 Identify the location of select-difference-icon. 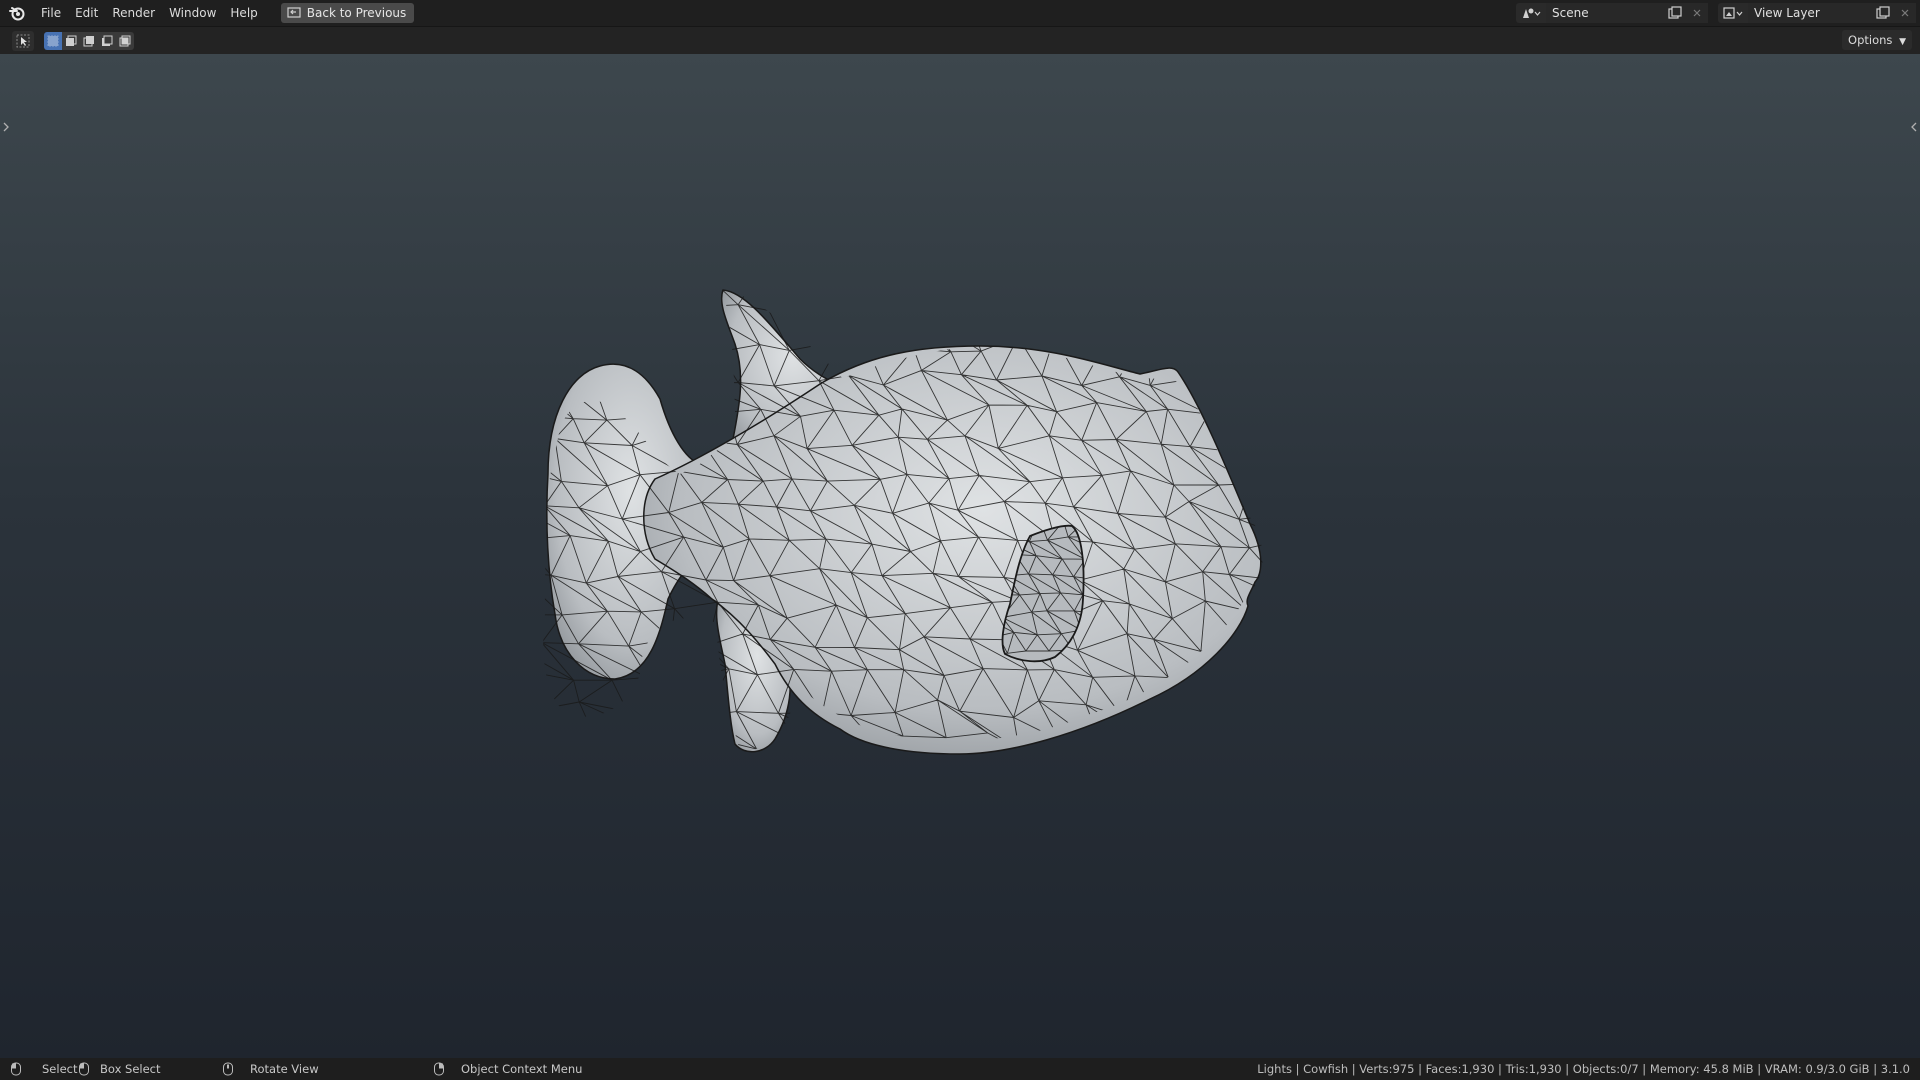
(107, 40).